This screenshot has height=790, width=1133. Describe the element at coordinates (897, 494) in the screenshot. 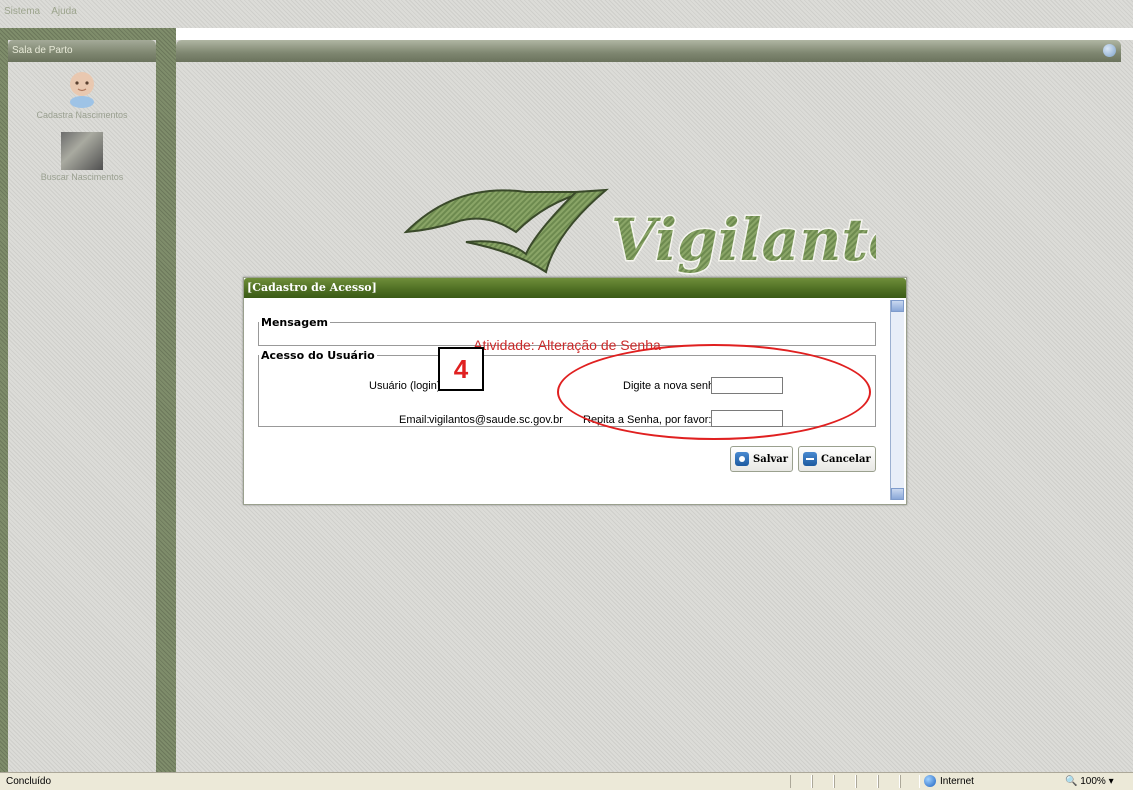

I see `scroll-down-arrow-icon` at that location.